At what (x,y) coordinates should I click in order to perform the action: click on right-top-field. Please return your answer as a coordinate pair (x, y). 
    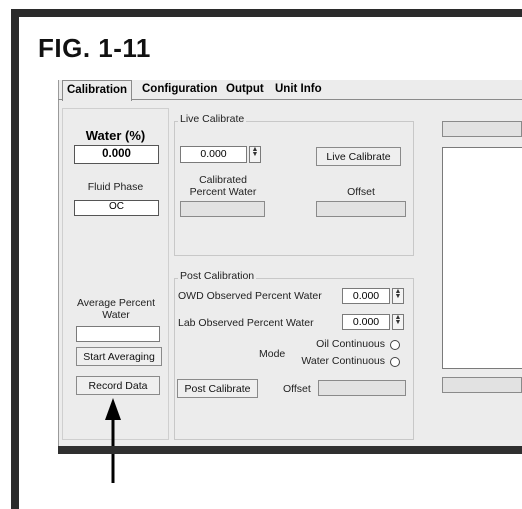
    Looking at the image, I should click on (482, 129).